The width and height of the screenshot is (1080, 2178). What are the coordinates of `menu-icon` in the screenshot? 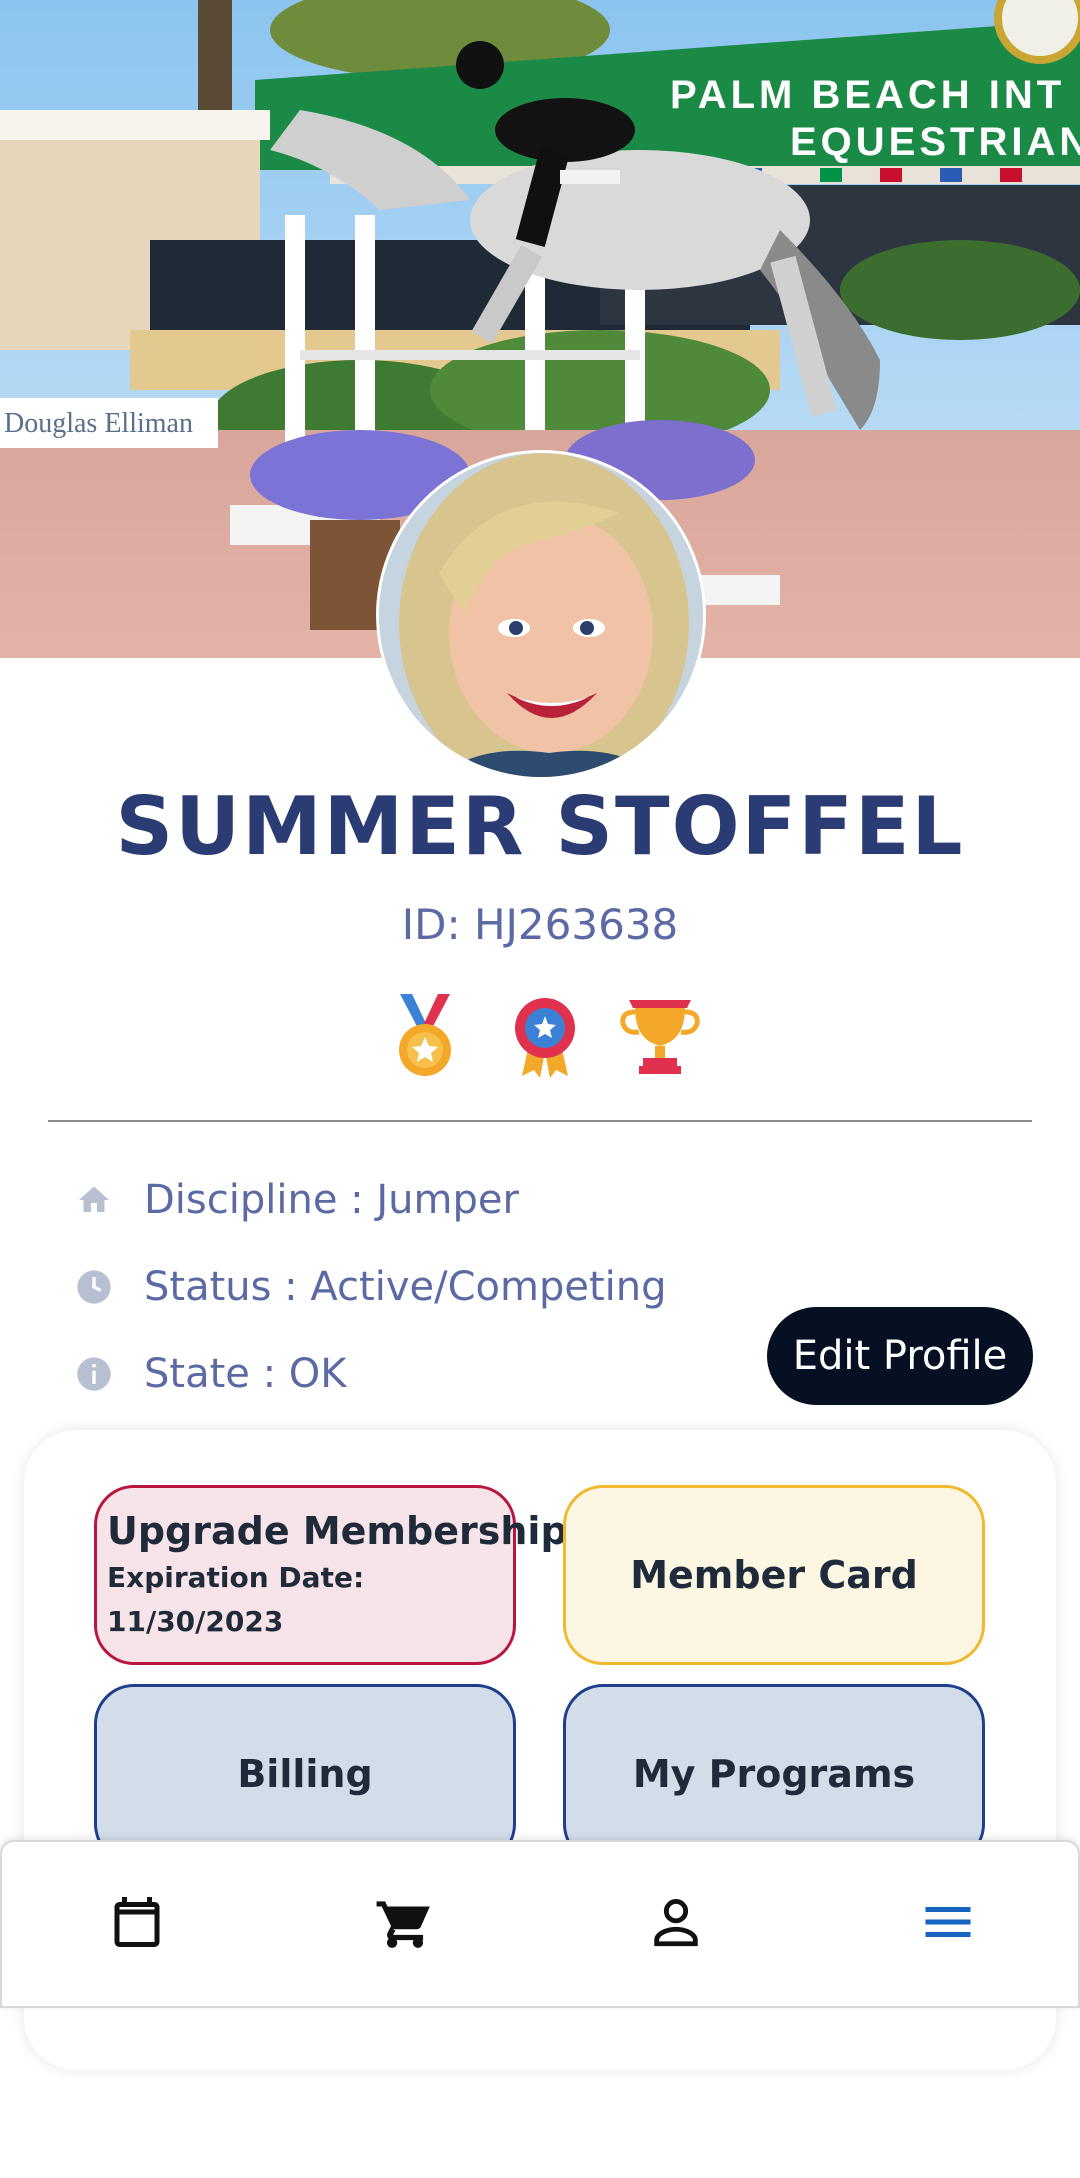 It's located at (948, 1922).